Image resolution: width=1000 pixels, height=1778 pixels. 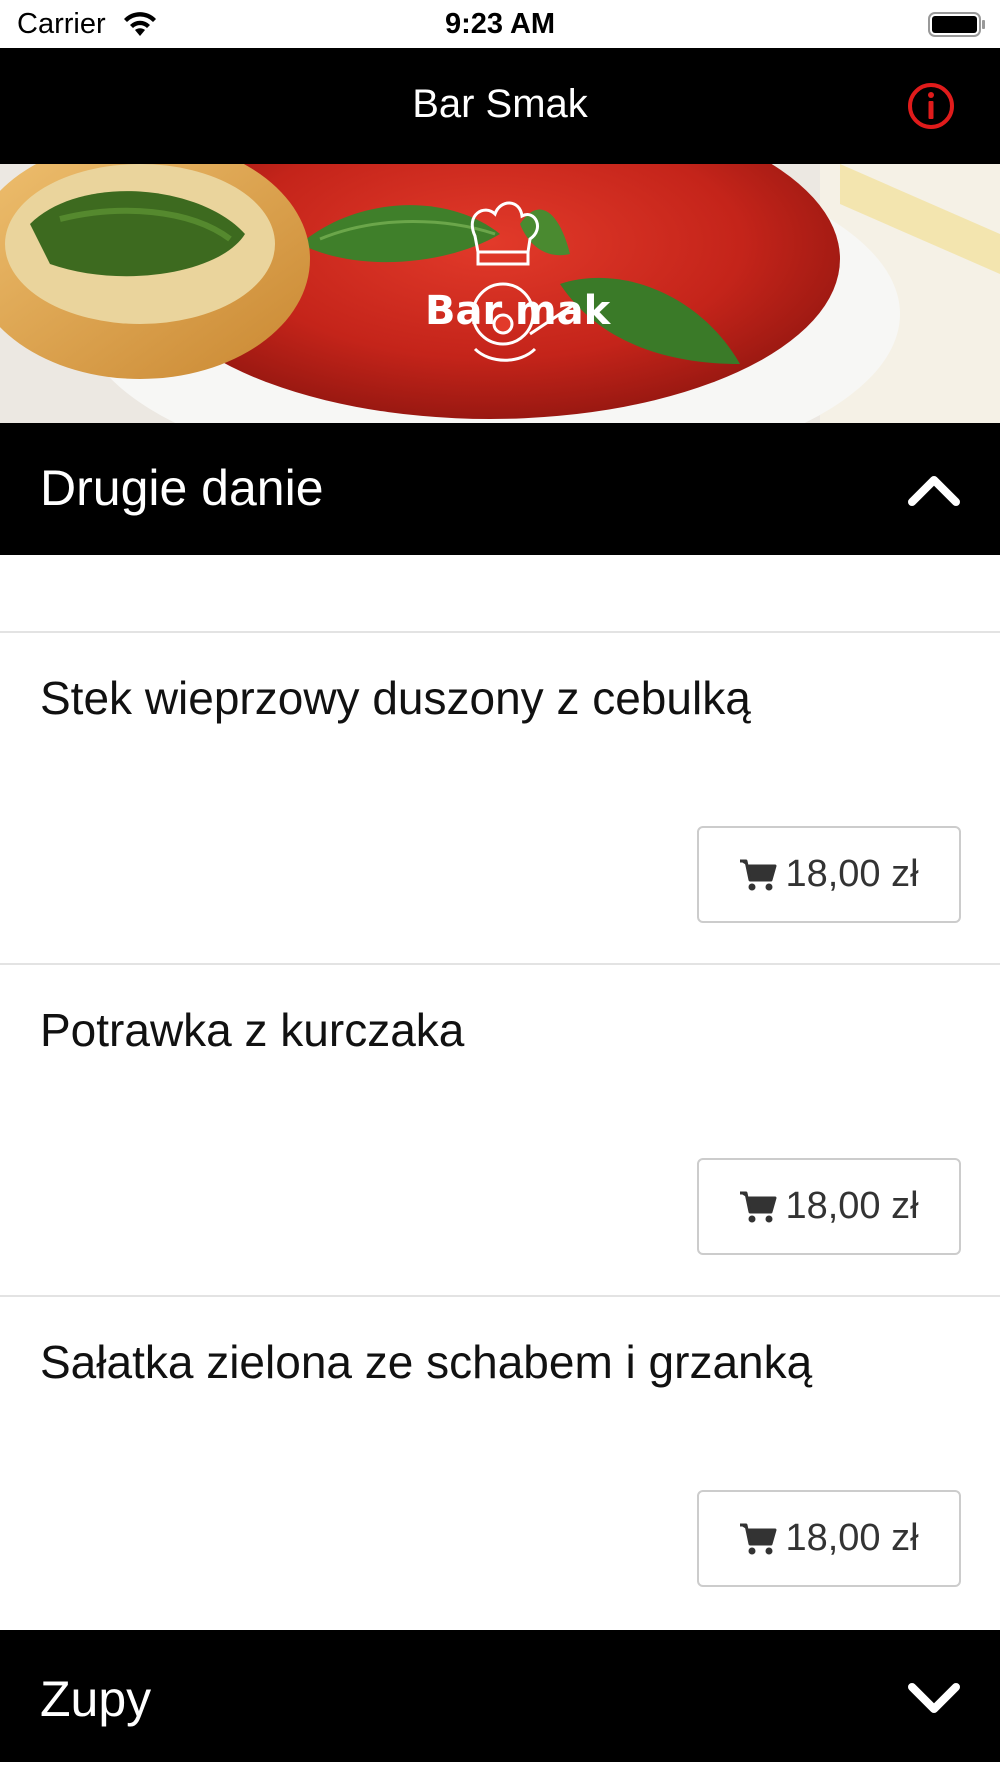 What do you see at coordinates (395, 698) in the screenshot?
I see `item-name: Stek wieprzowy duszony z cebulką` at bounding box center [395, 698].